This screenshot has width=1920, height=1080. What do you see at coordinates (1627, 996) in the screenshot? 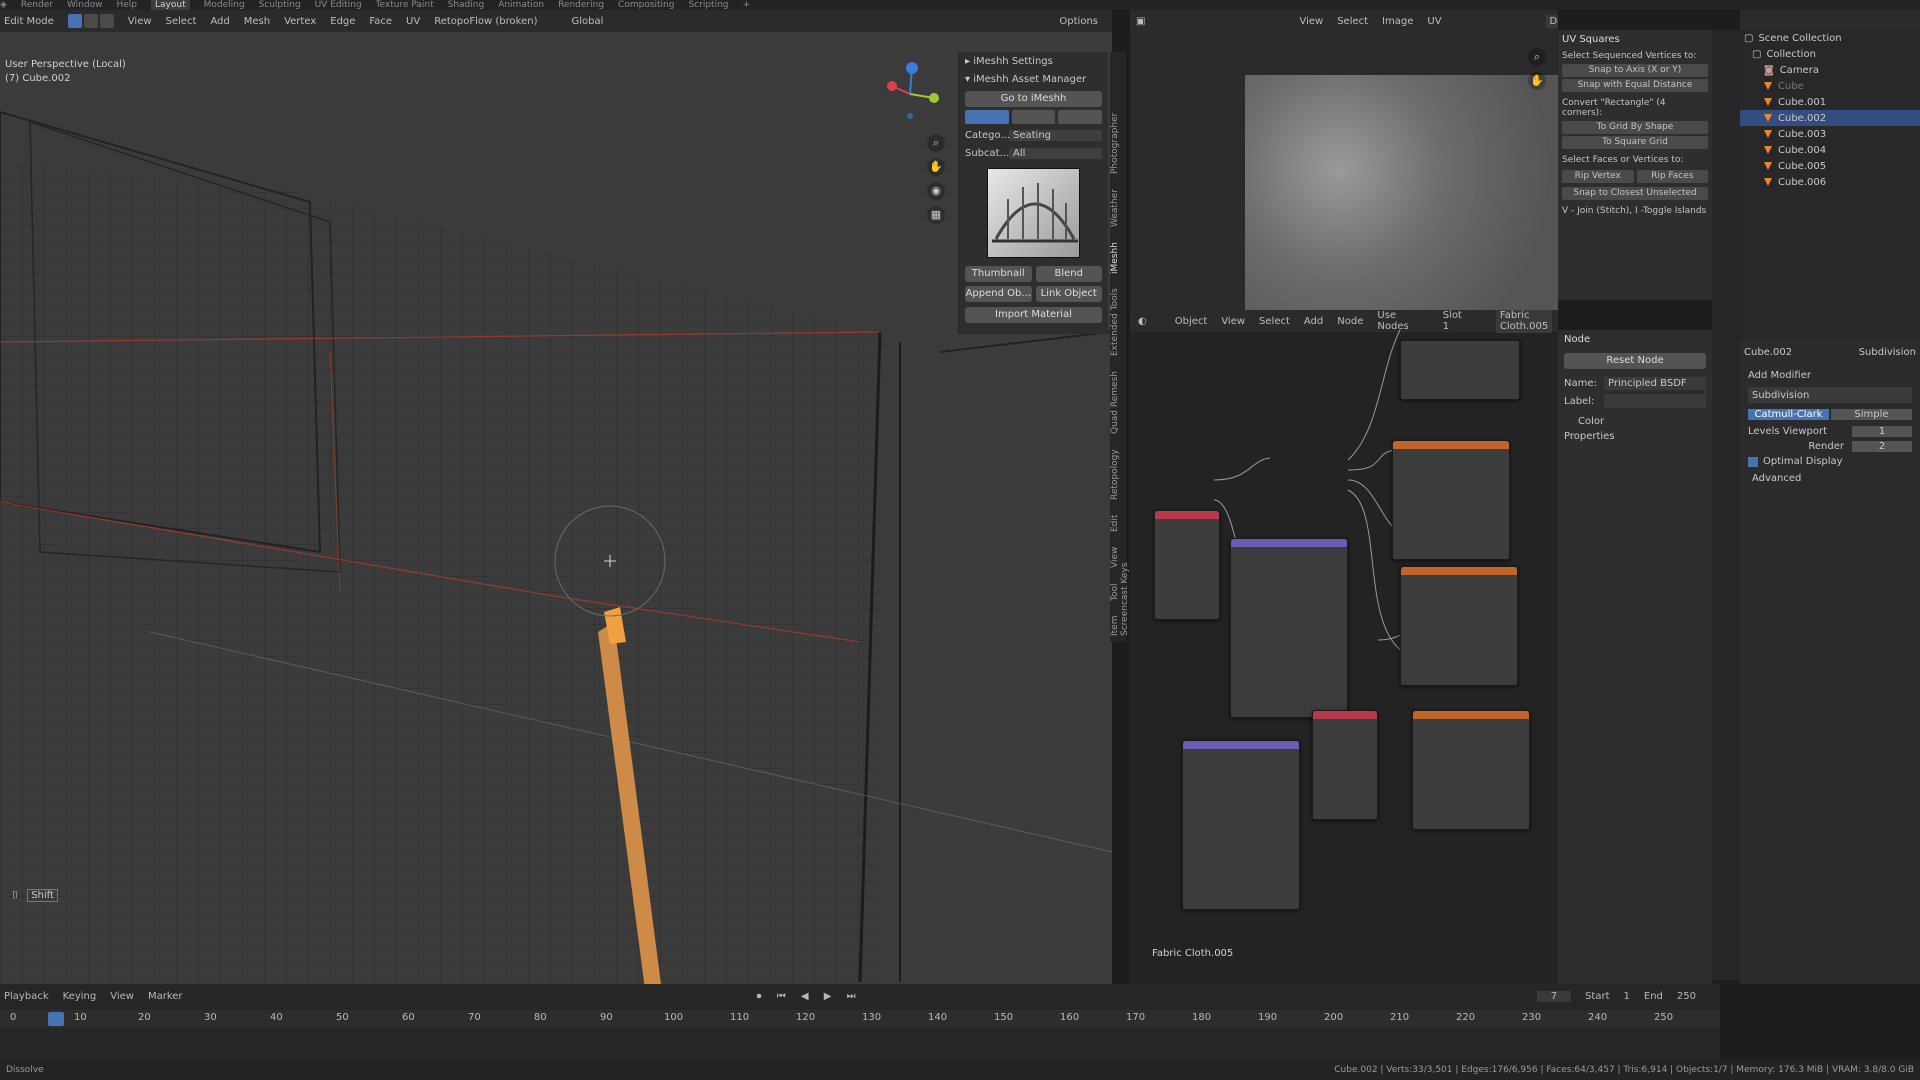
I see `start-frame-field: 1` at bounding box center [1627, 996].